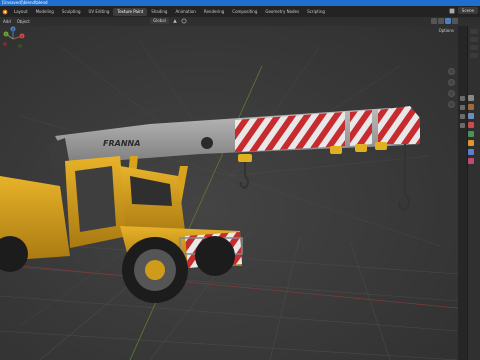 The height and width of the screenshot is (360, 480). What do you see at coordinates (462, 193) in the screenshot?
I see `tool-strip` at bounding box center [462, 193].